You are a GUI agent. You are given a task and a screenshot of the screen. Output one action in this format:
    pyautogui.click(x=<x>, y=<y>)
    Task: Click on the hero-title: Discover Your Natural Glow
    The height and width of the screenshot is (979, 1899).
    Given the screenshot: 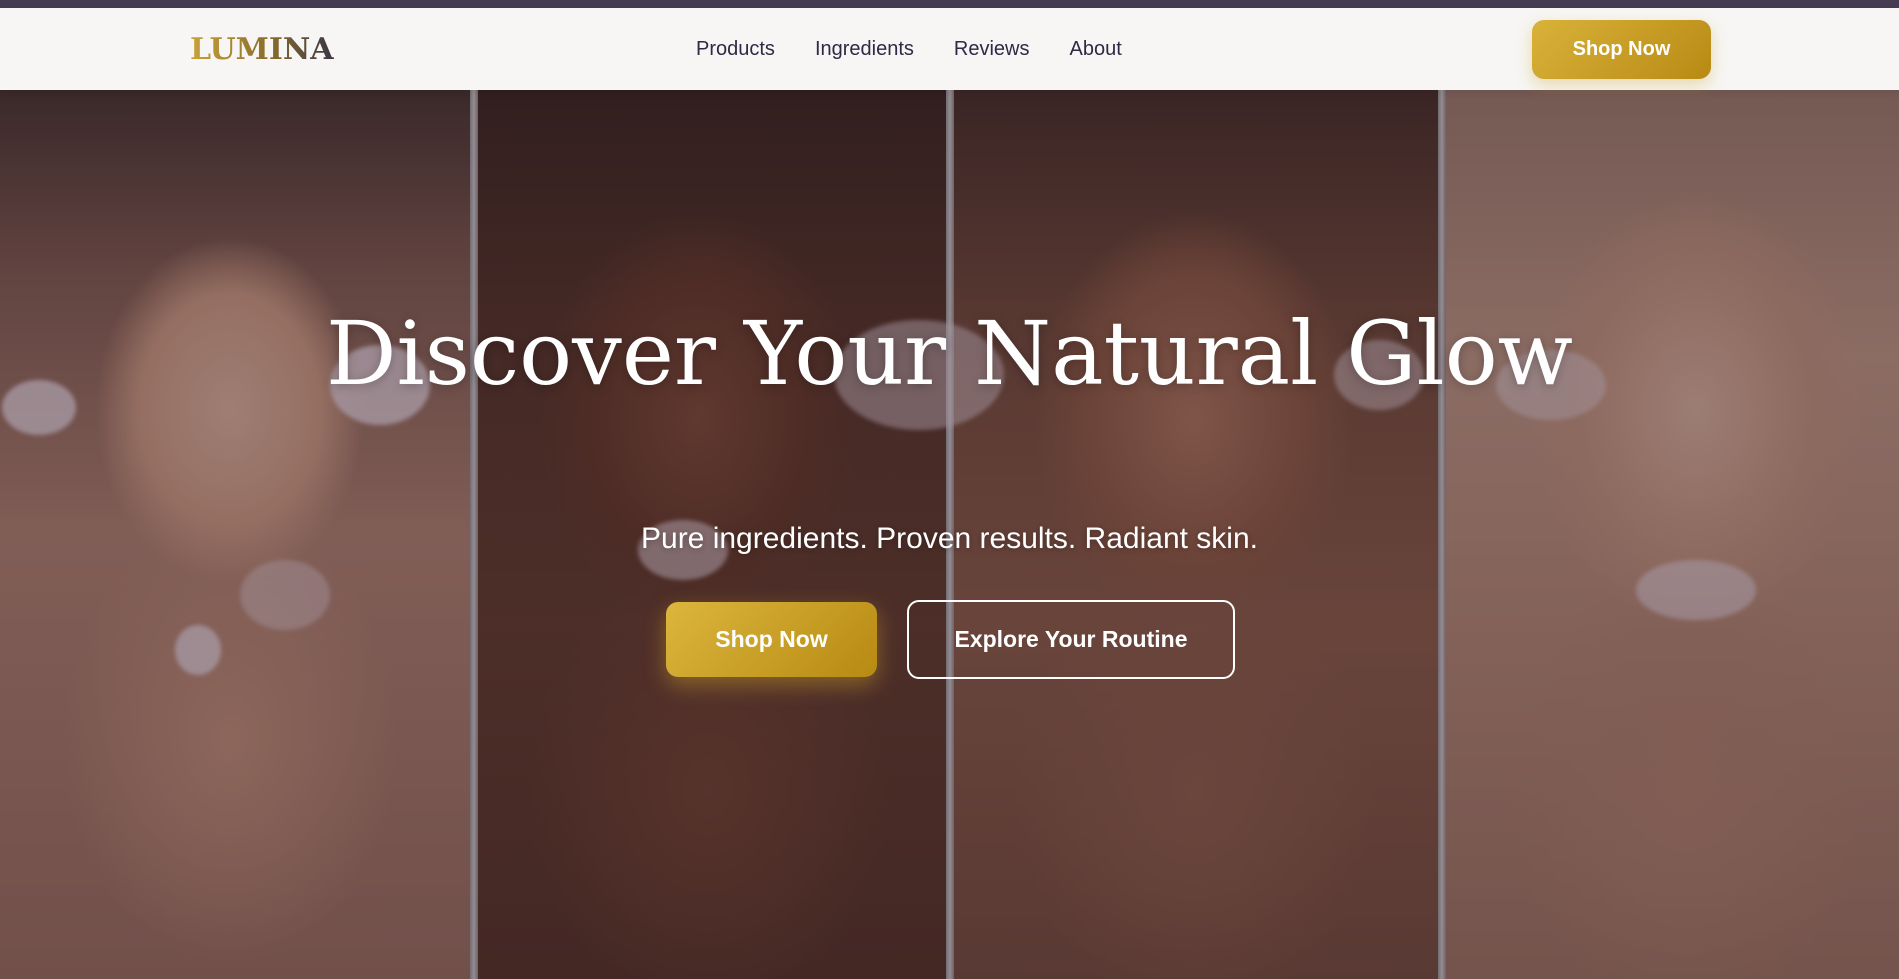 What is the action you would take?
    pyautogui.click(x=949, y=353)
    